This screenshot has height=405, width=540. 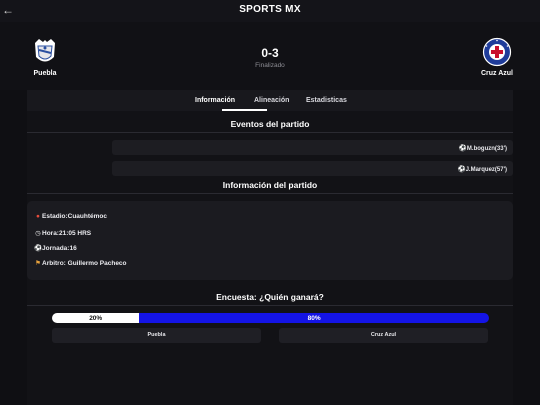 What do you see at coordinates (270, 124) in the screenshot?
I see `events-title: Eventos del partido` at bounding box center [270, 124].